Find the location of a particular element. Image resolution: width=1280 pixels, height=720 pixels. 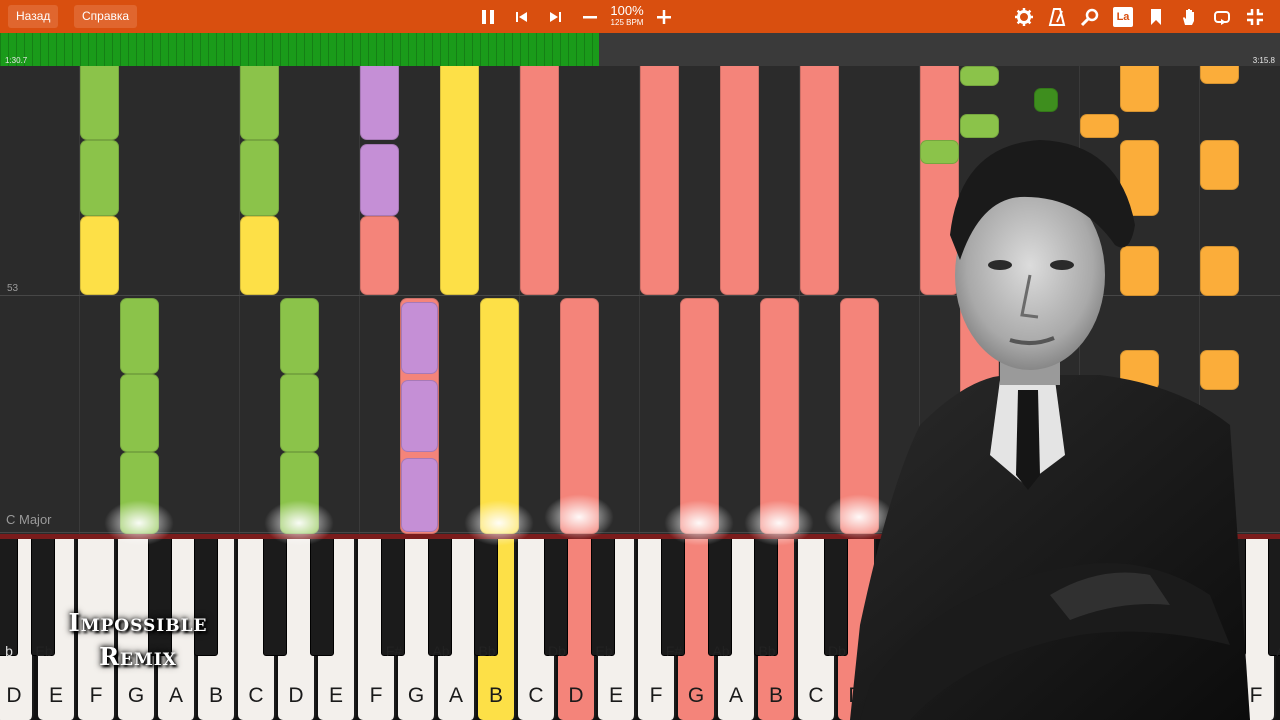

tempo-bpm: 125 BPM is located at coordinates (627, 22).